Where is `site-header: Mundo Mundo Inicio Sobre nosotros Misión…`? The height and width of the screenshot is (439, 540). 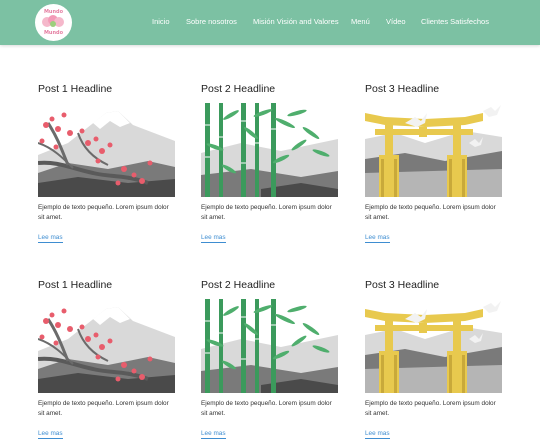 site-header: Mundo Mundo Inicio Sobre nosotros Misión… is located at coordinates (270, 22).